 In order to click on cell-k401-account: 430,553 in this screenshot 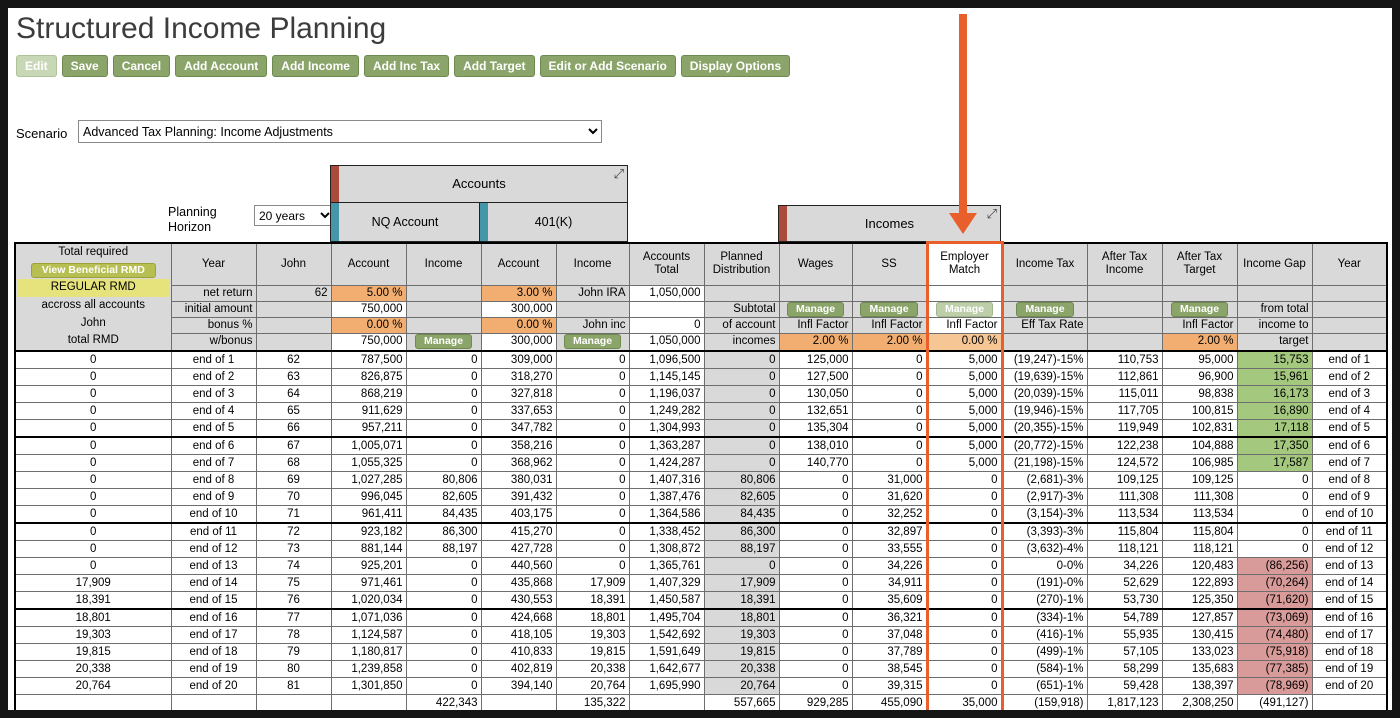, I will do `click(518, 599)`.